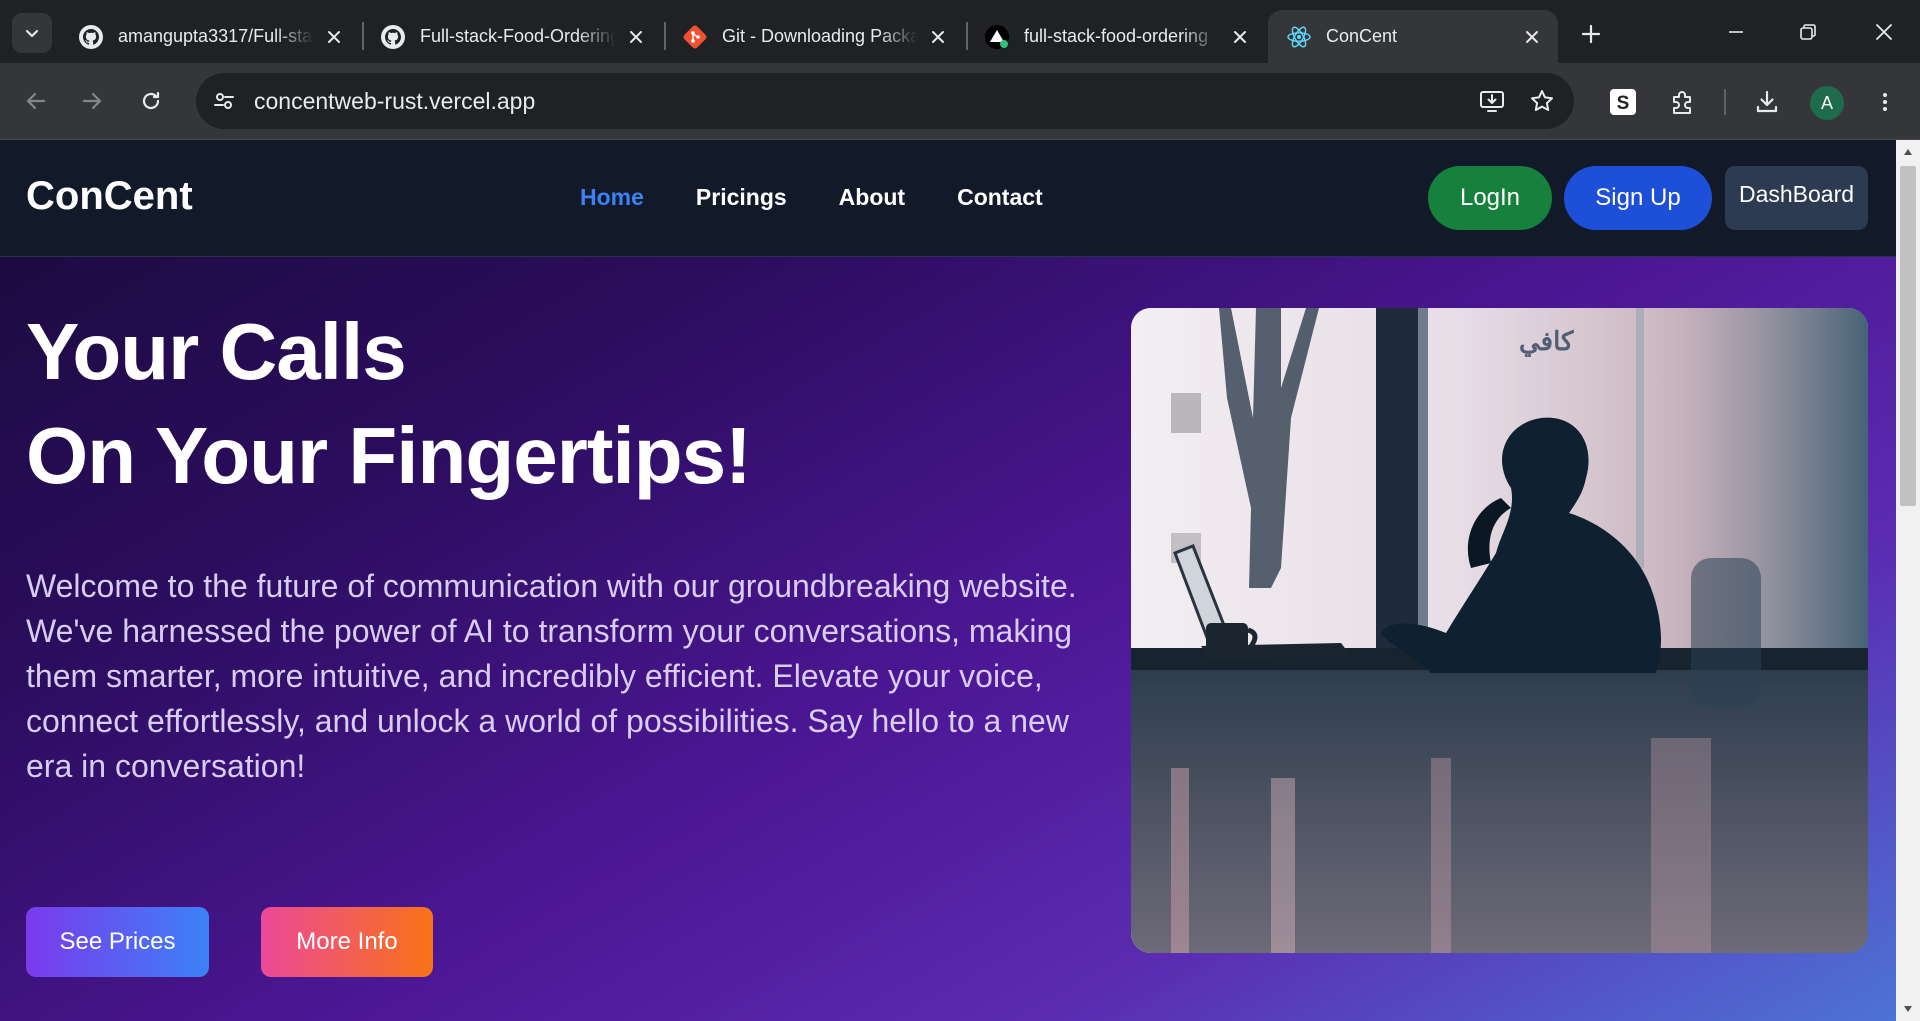  I want to click on address-bar: concentweb-rust.vercel.app, so click(885, 101).